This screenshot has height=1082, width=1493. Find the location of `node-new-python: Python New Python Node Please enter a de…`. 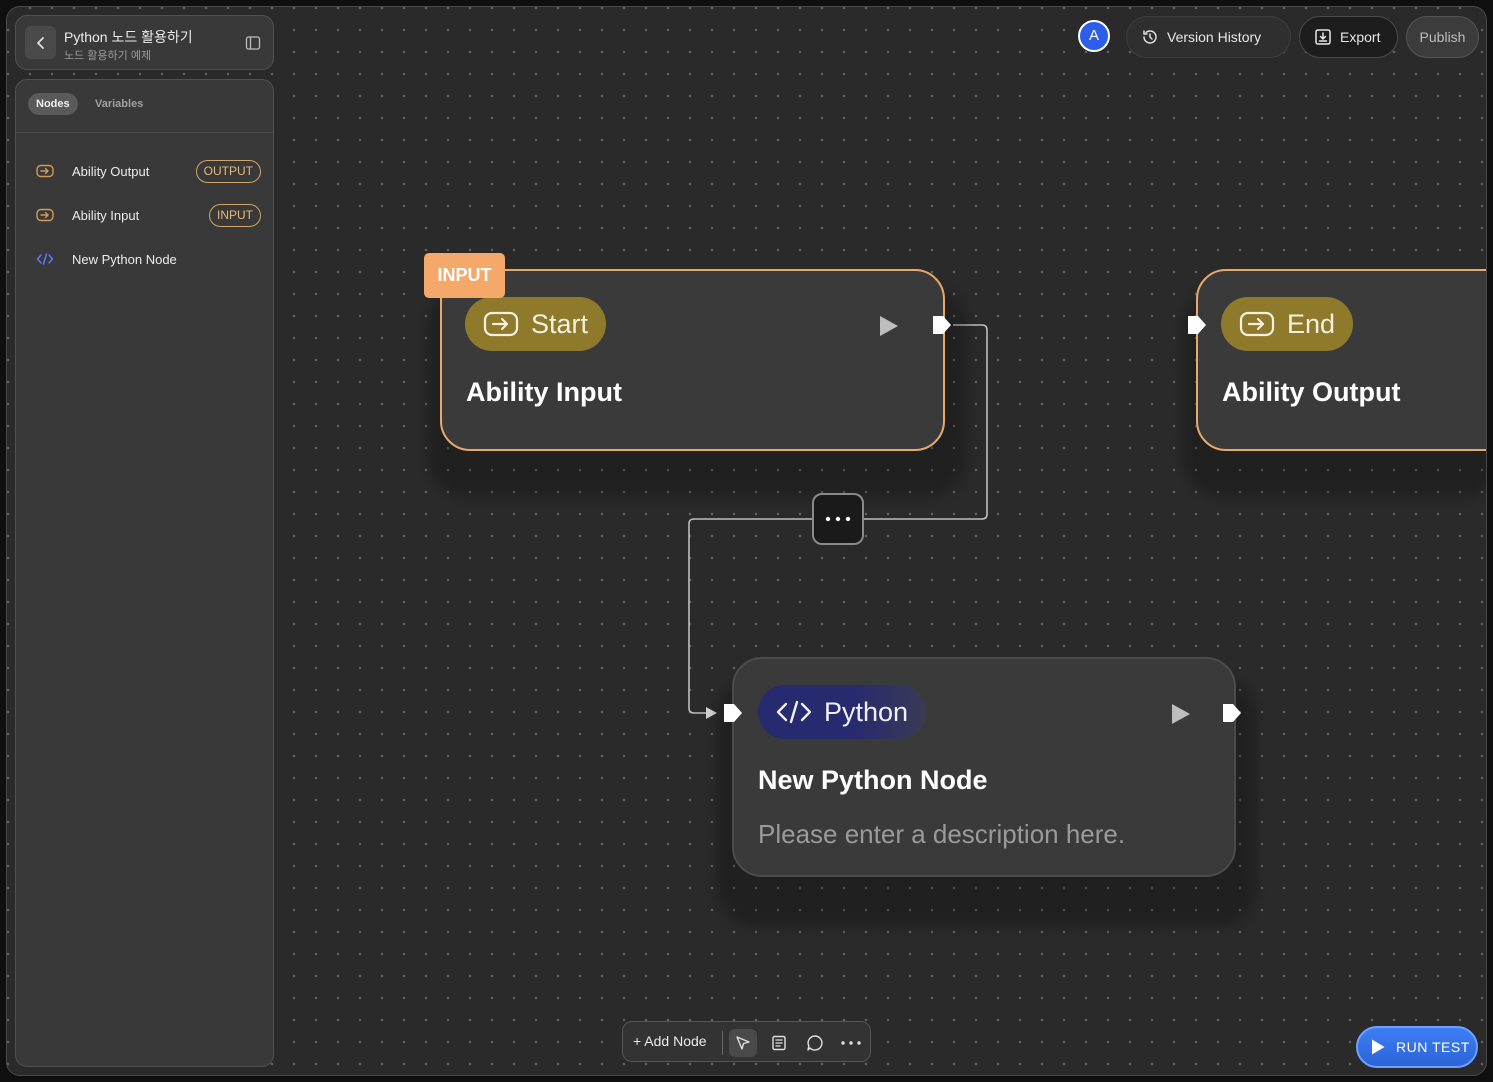

node-new-python: Python New Python Node Please enter a de… is located at coordinates (984, 767).